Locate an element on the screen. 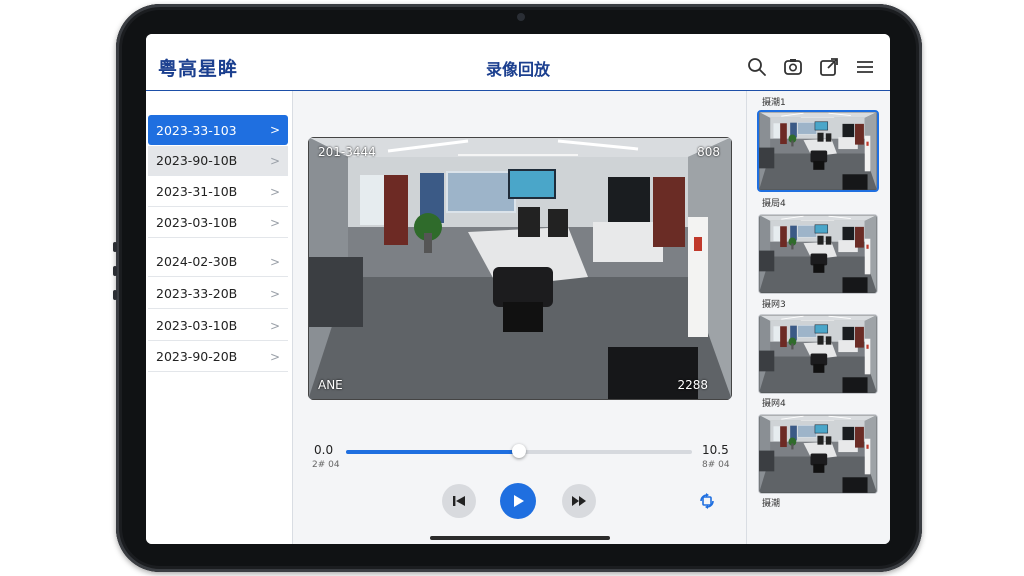 The height and width of the screenshot is (576, 1024). play-button is located at coordinates (518, 501).